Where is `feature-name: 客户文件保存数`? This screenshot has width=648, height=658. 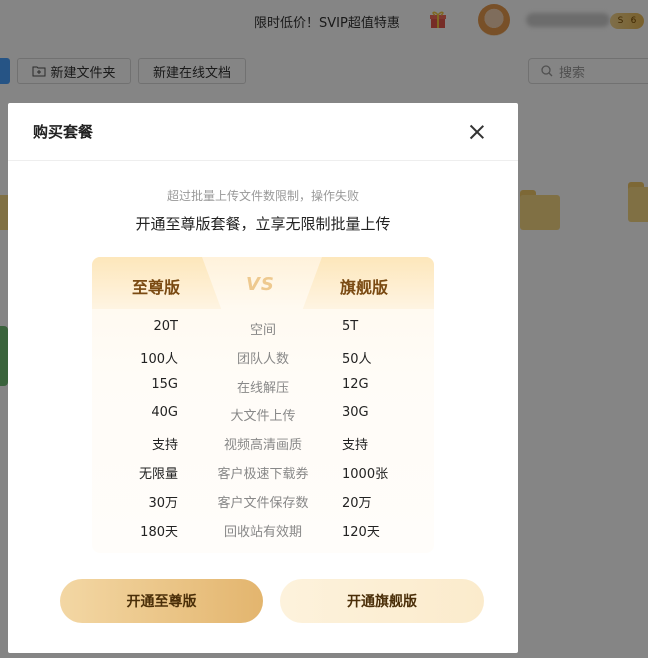
feature-name: 客户文件保存数 is located at coordinates (263, 503).